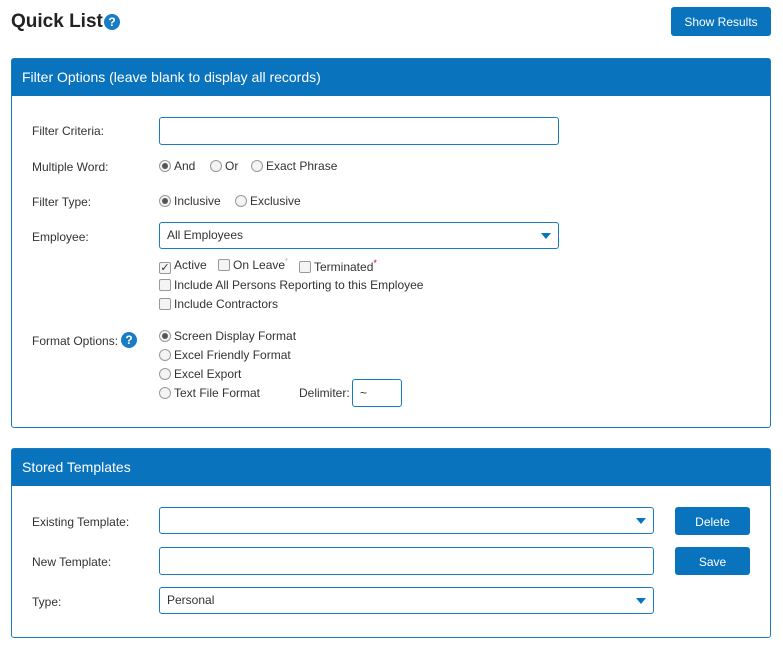  I want to click on format-options-label: Format Options:, so click(75, 341).